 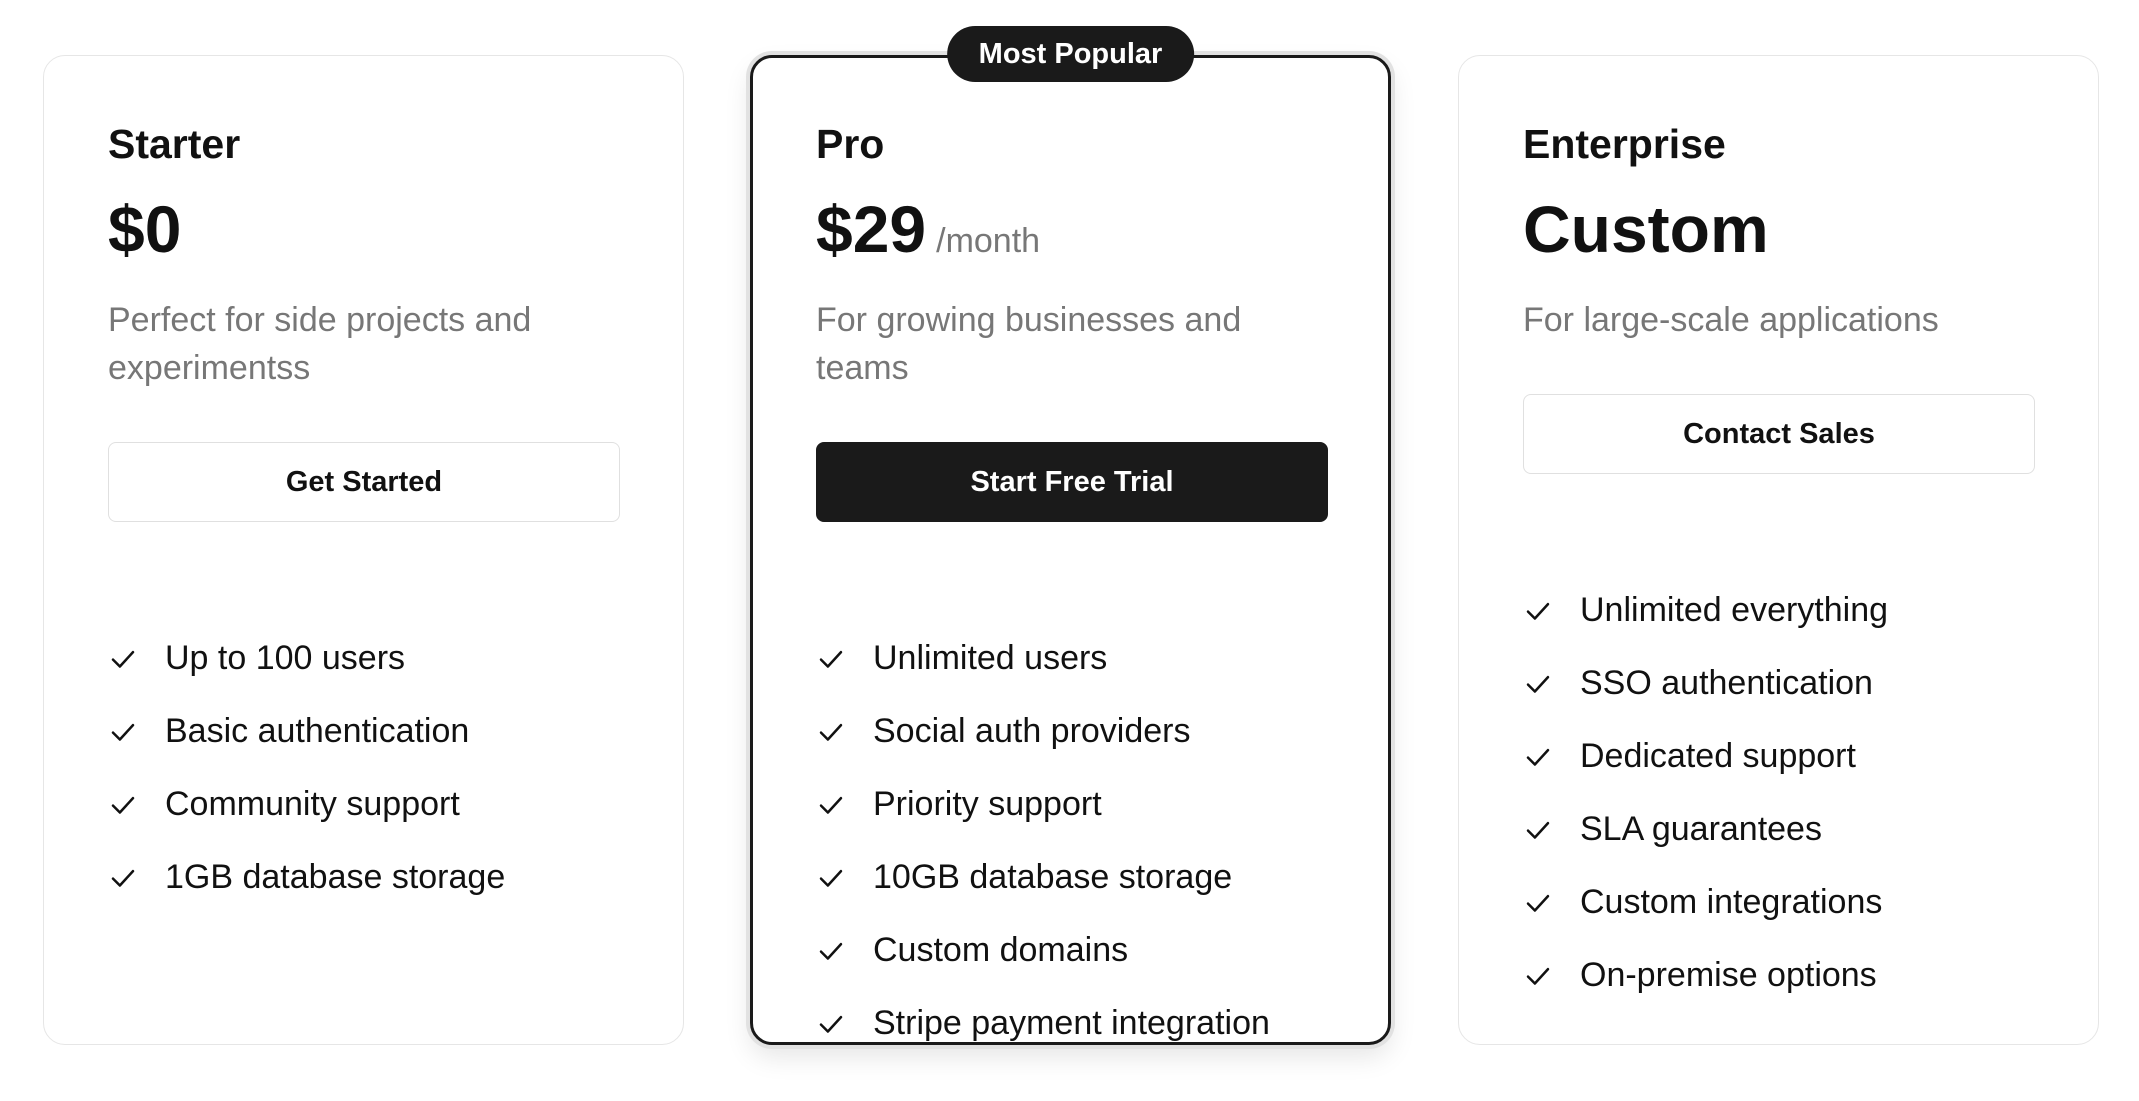 I want to click on feature-label: Dedicated support, so click(x=1718, y=756).